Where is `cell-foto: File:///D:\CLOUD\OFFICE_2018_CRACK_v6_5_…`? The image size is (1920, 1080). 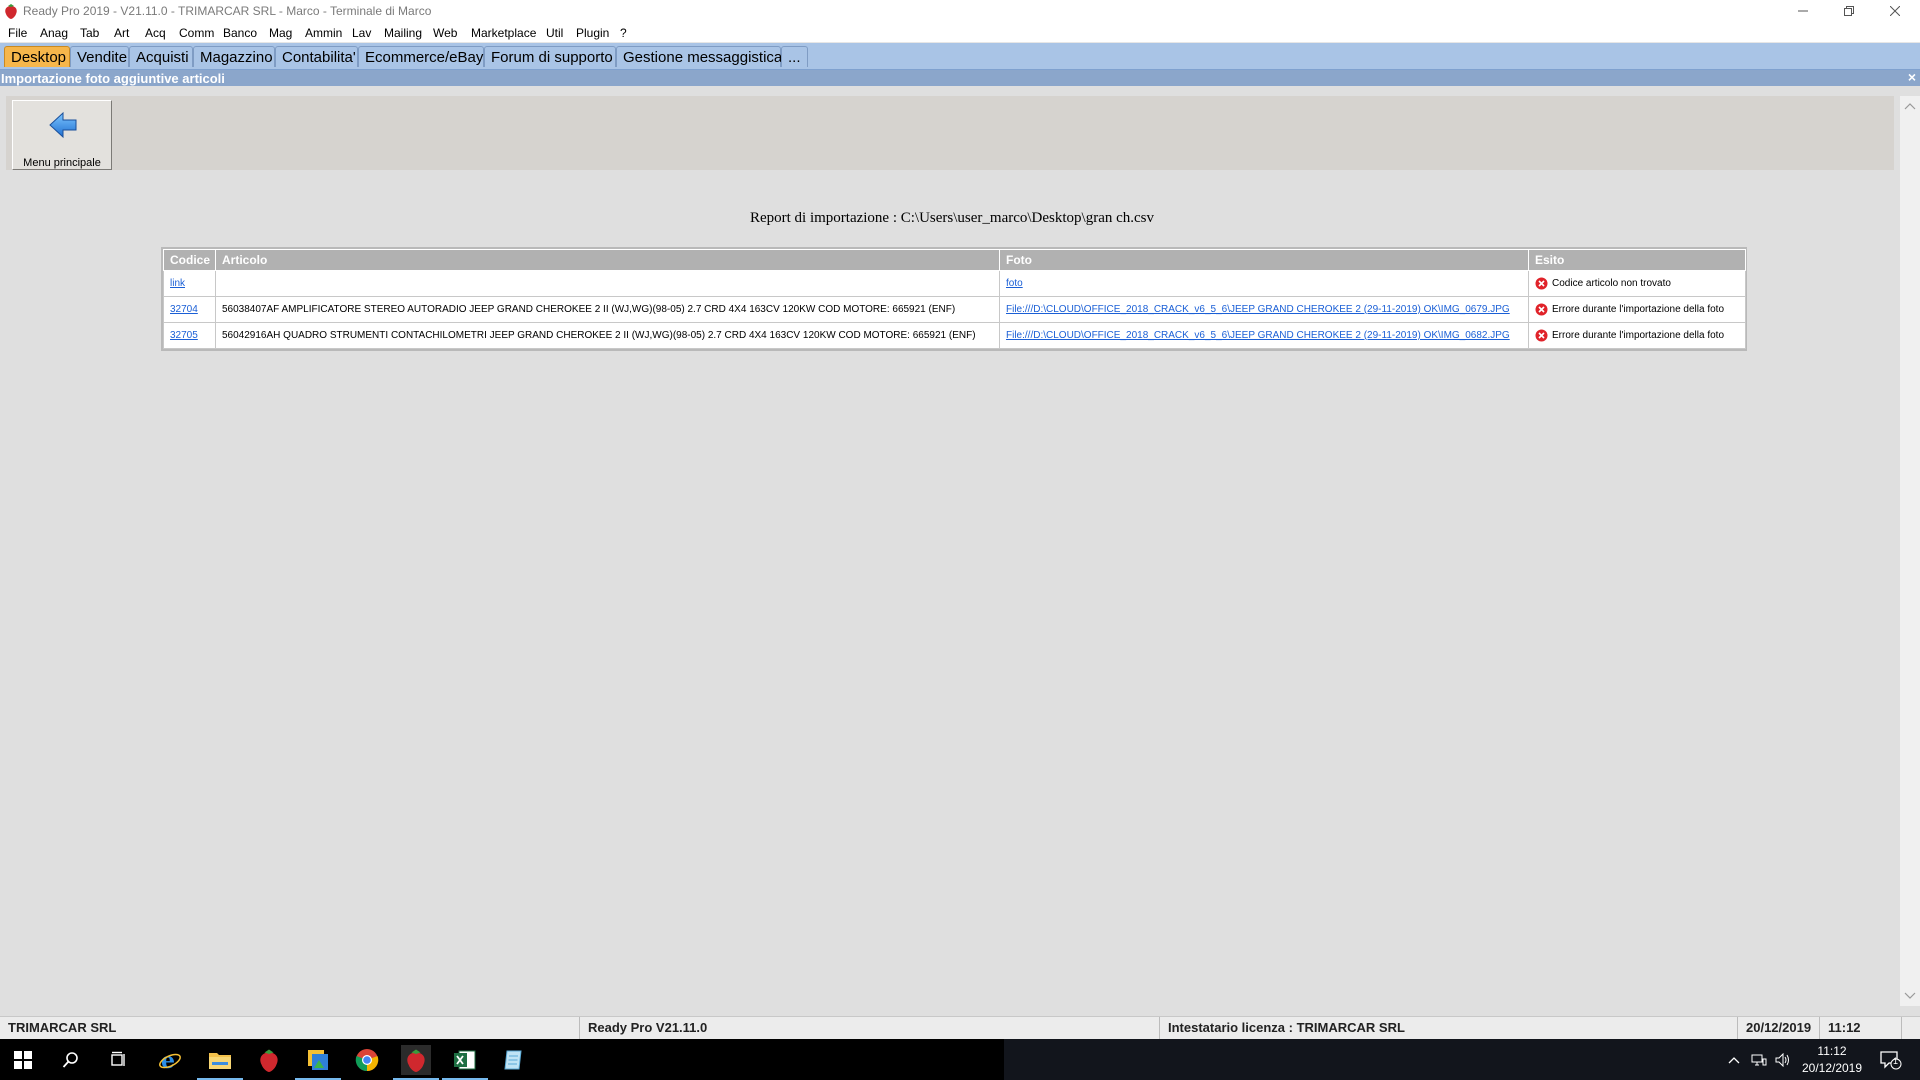
cell-foto: File:///D:\CLOUD\OFFICE_2018_CRACK_v6_5_… is located at coordinates (1264, 309).